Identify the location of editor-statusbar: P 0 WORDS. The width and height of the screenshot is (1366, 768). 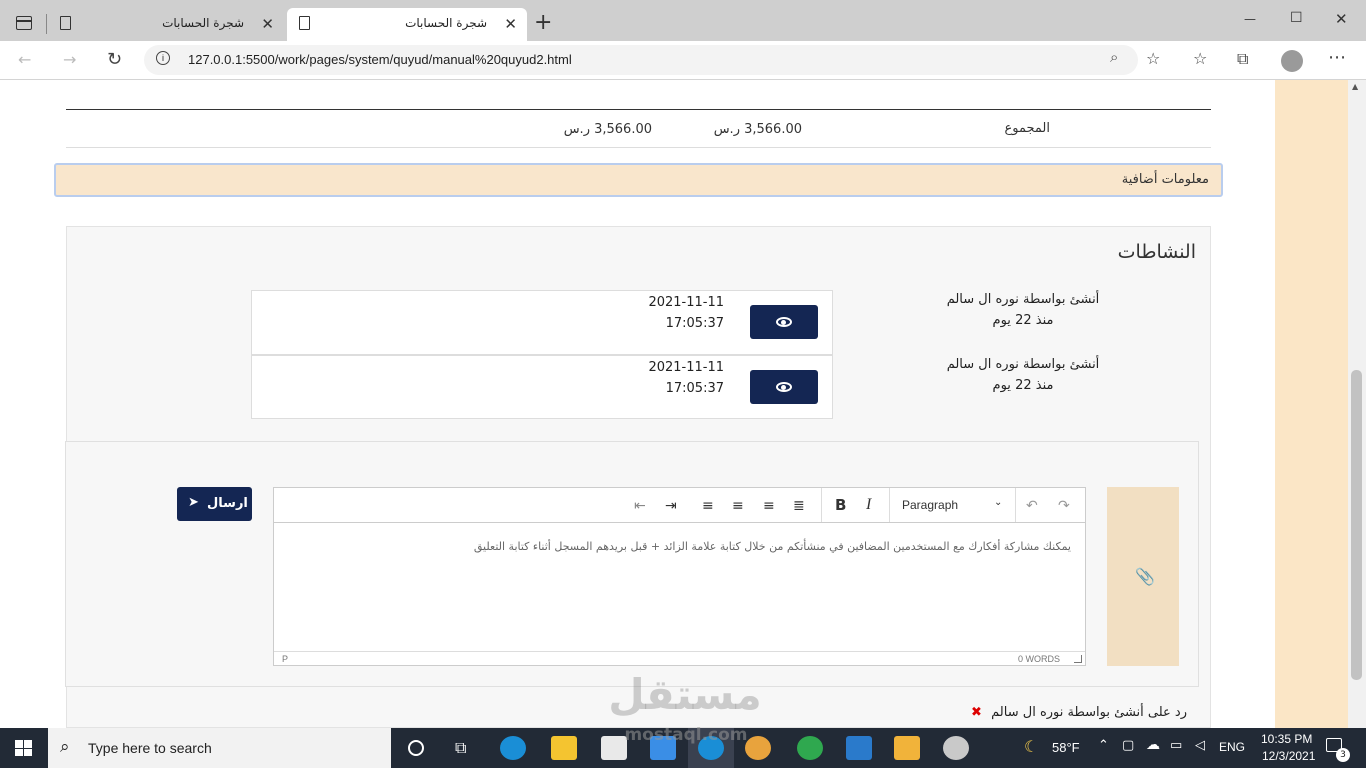
(679, 658).